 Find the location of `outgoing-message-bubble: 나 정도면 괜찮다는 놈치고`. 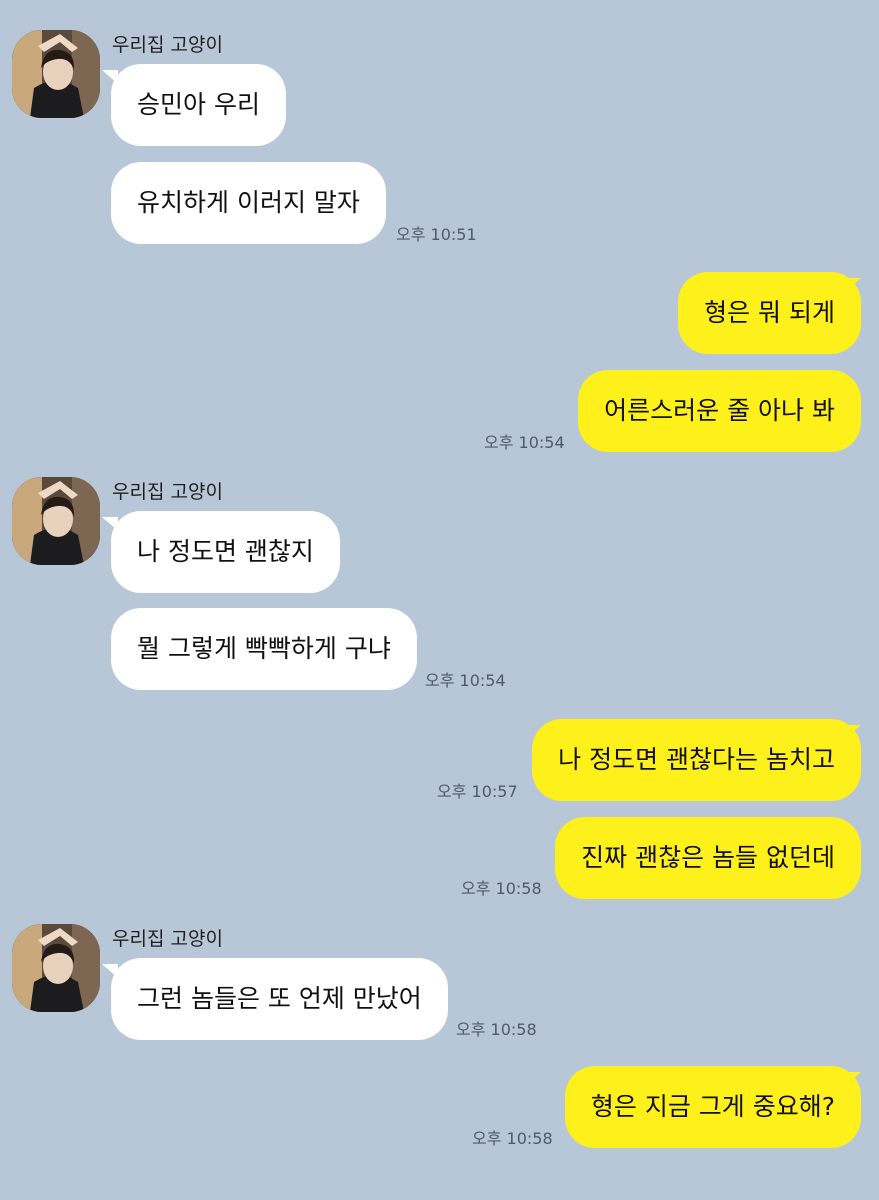

outgoing-message-bubble: 나 정도면 괜찮다는 놈치고 is located at coordinates (696, 760).